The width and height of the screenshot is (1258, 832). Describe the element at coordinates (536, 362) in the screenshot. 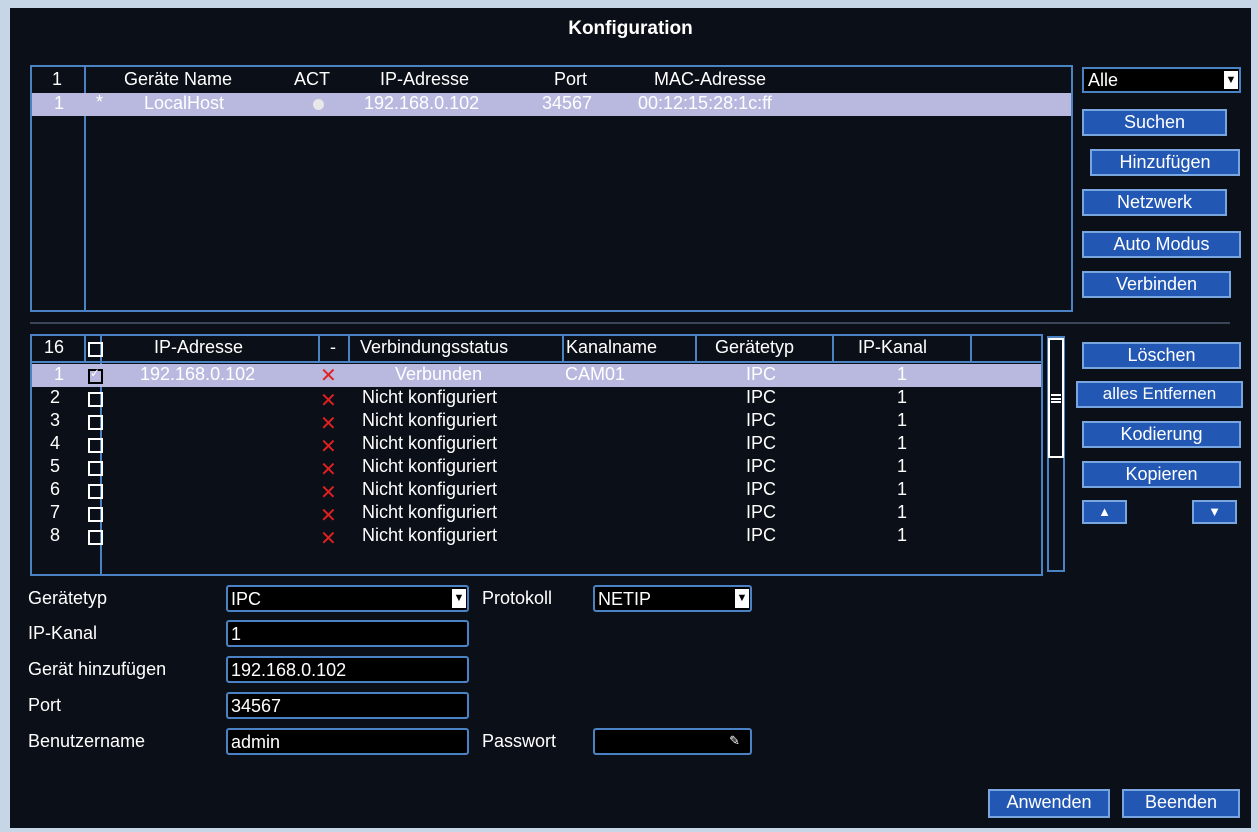

I see `header-underline` at that location.